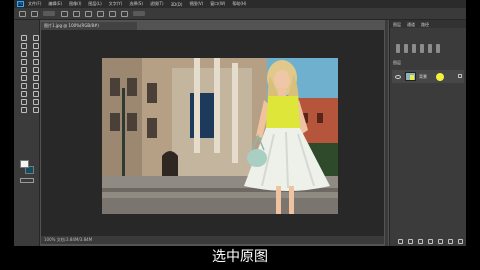 Image resolution: width=480 pixels, height=270 pixels. I want to click on menu-filter: 滤镜(T), so click(157, 4).